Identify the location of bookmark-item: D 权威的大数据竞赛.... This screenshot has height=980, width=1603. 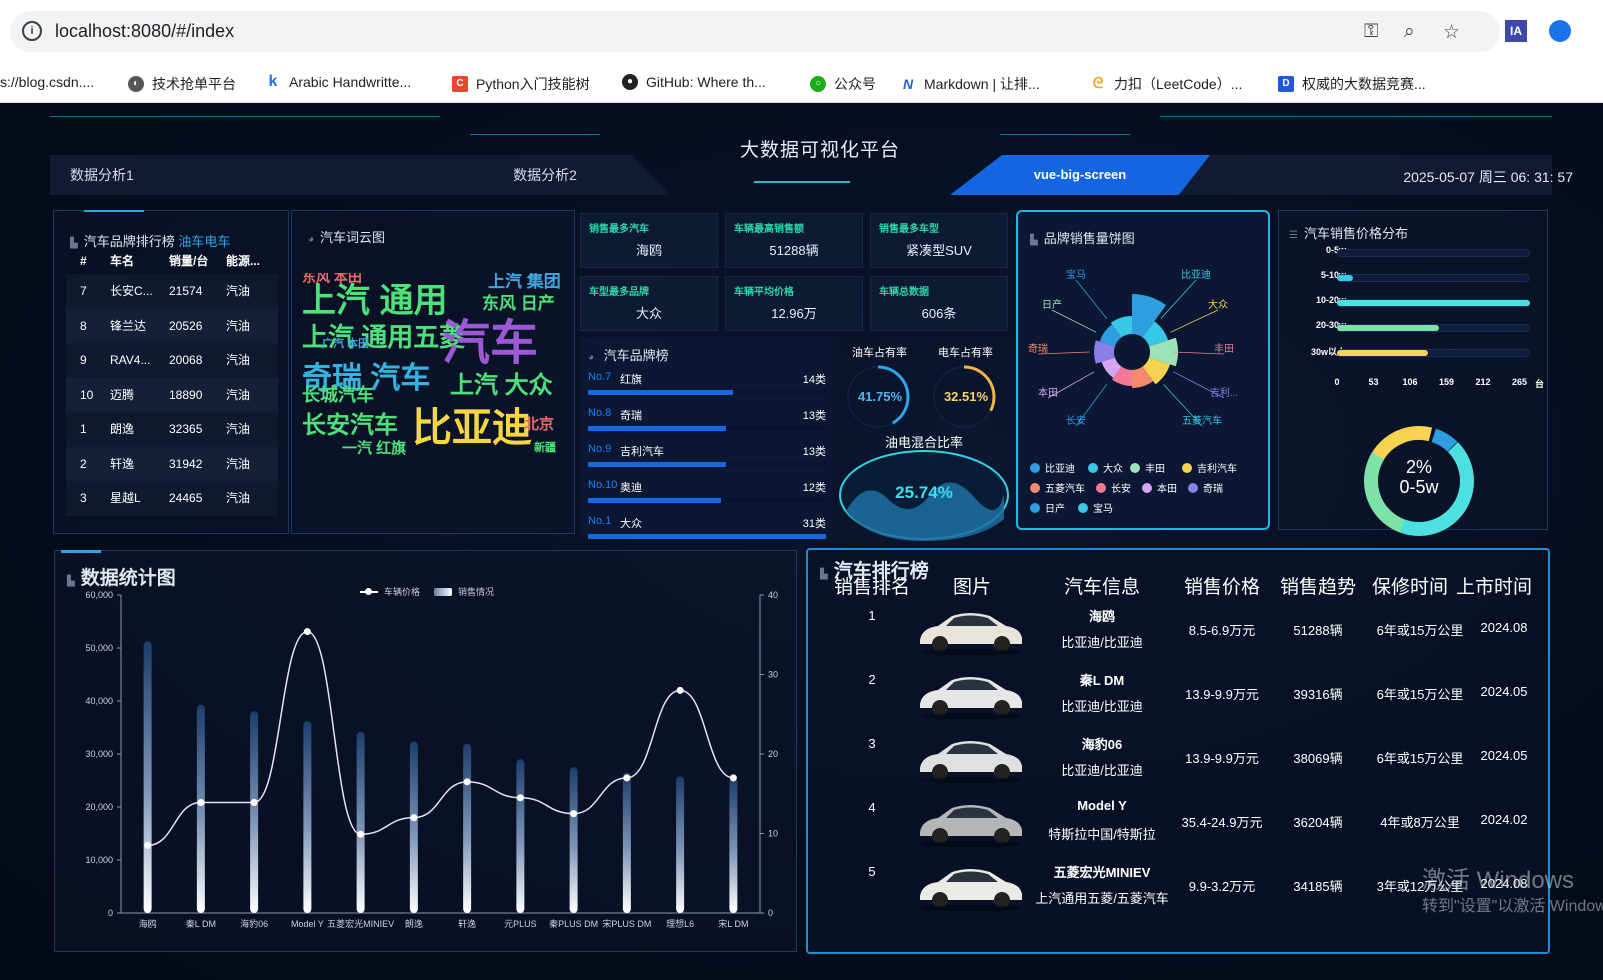
(1352, 84).